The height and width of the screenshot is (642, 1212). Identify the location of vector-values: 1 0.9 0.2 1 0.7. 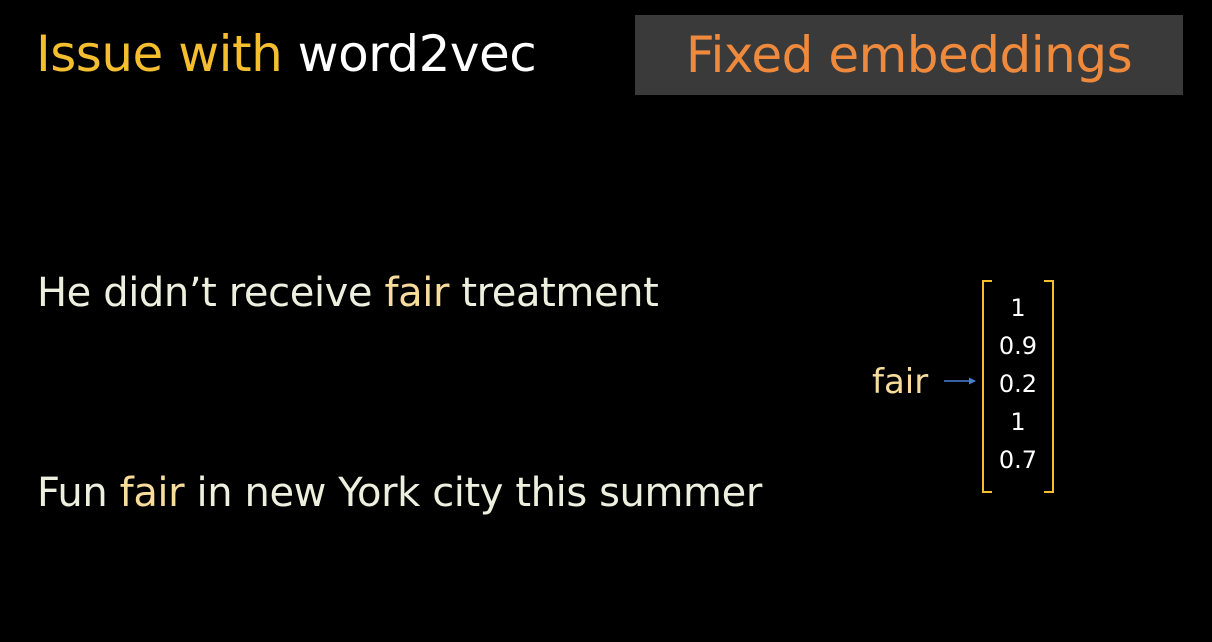
(1018, 384).